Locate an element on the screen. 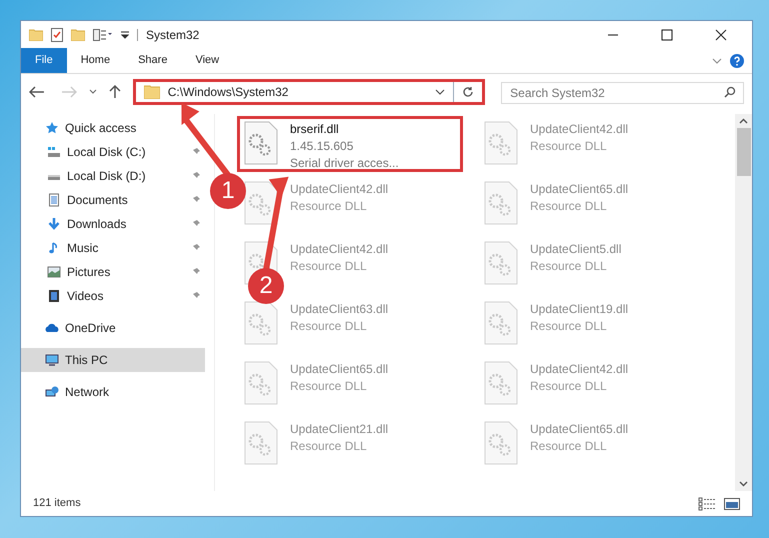 This screenshot has width=769, height=538. sidebar-item: Network is located at coordinates (113, 392).